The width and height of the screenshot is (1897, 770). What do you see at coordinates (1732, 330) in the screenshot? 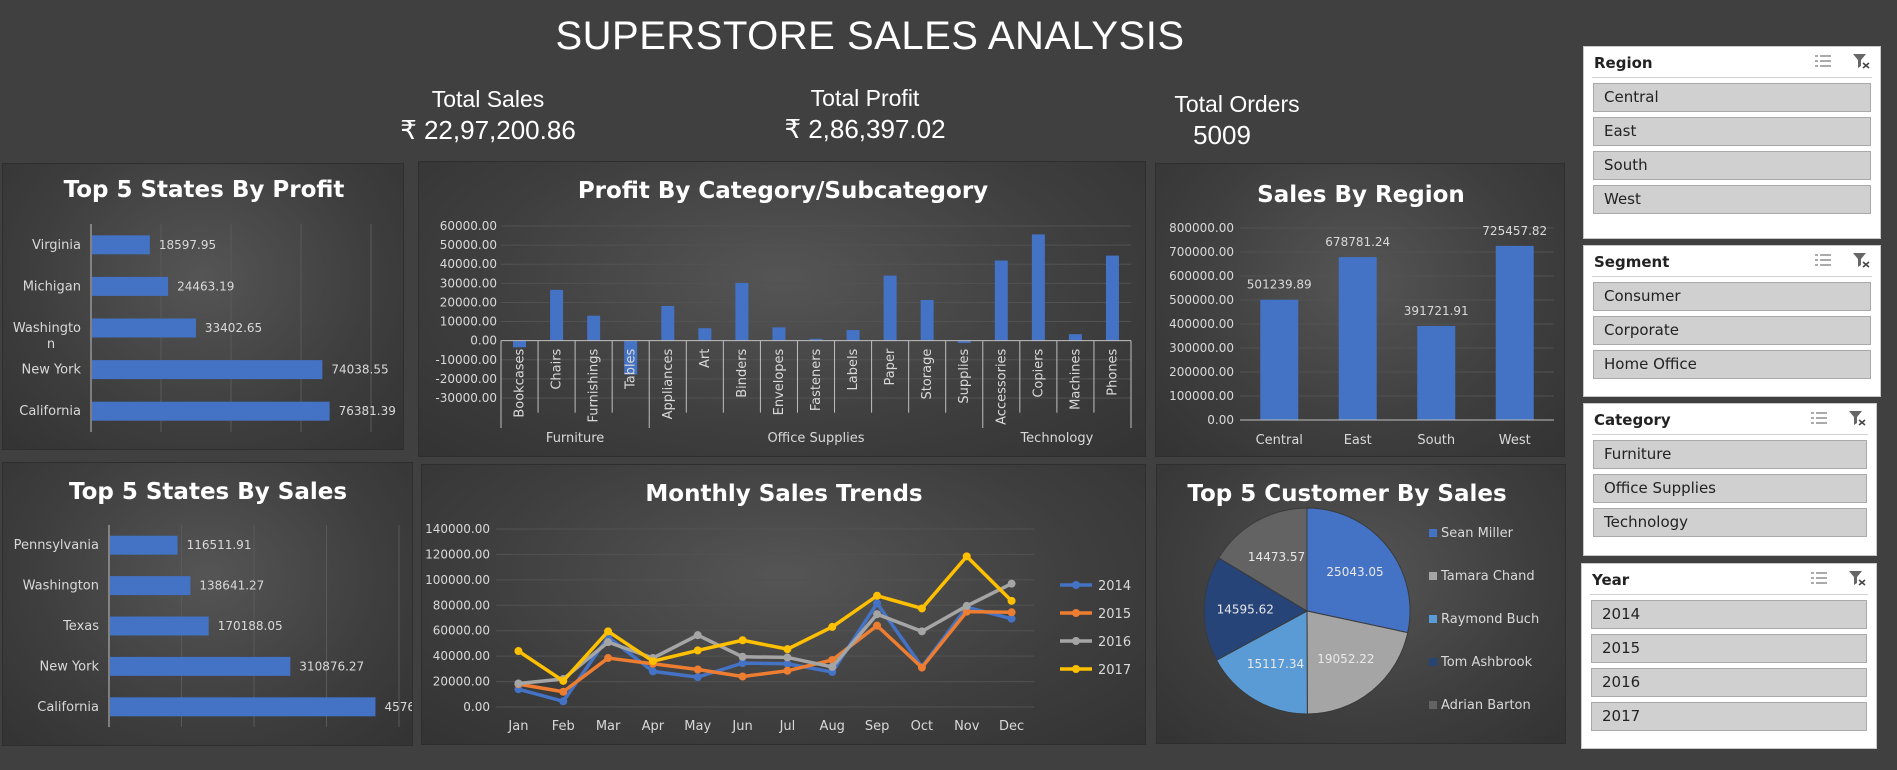
I see `slicer-item-corporate: Corporate` at bounding box center [1732, 330].